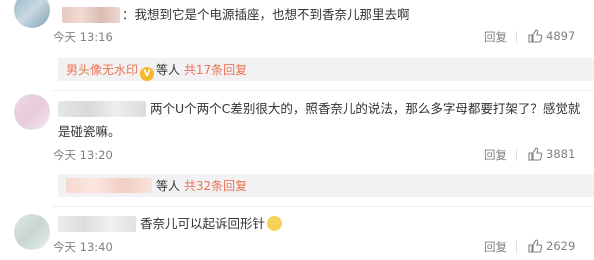 This screenshot has height=260, width=594. What do you see at coordinates (83, 247) in the screenshot?
I see `comment-time: 今天 13:40` at bounding box center [83, 247].